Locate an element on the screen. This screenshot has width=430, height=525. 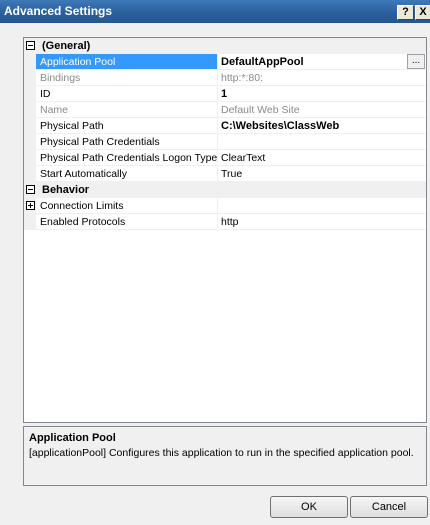
property-value-cell: http is located at coordinates (322, 222).